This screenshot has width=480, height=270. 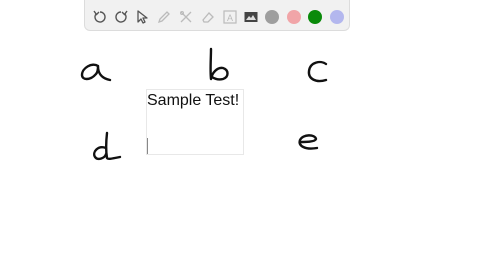 I want to click on redo-icon, so click(x=121, y=17).